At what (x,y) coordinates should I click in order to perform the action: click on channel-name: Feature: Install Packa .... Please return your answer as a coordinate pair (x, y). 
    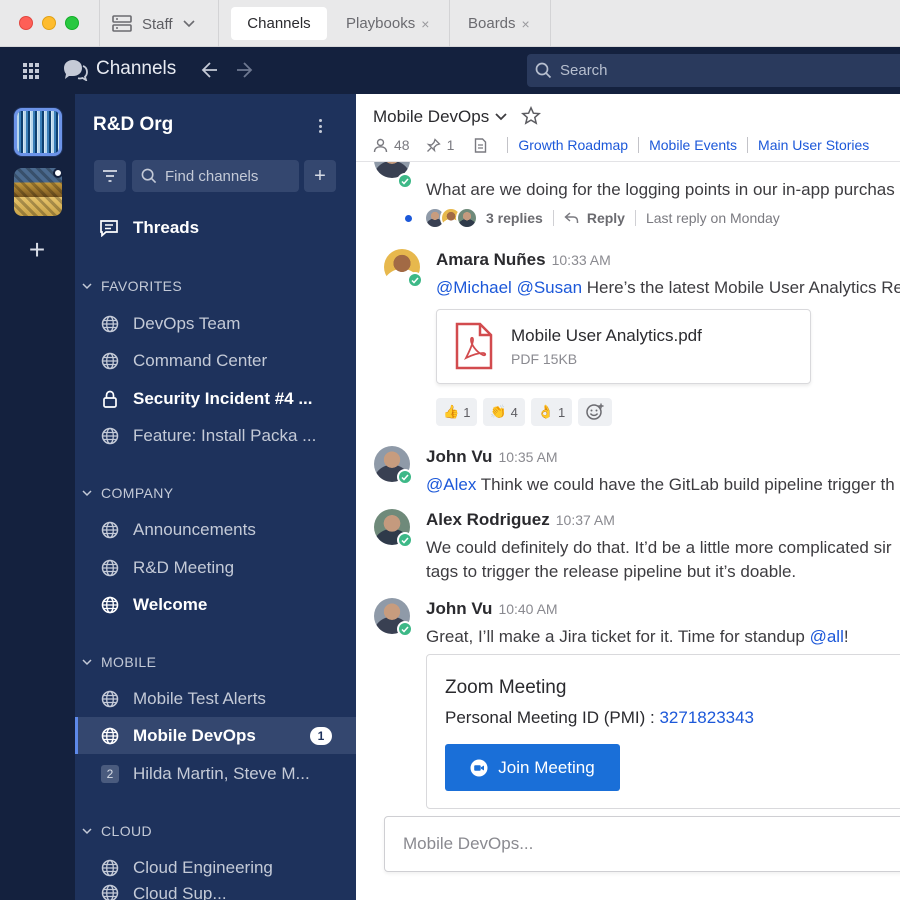
    Looking at the image, I should click on (225, 435).